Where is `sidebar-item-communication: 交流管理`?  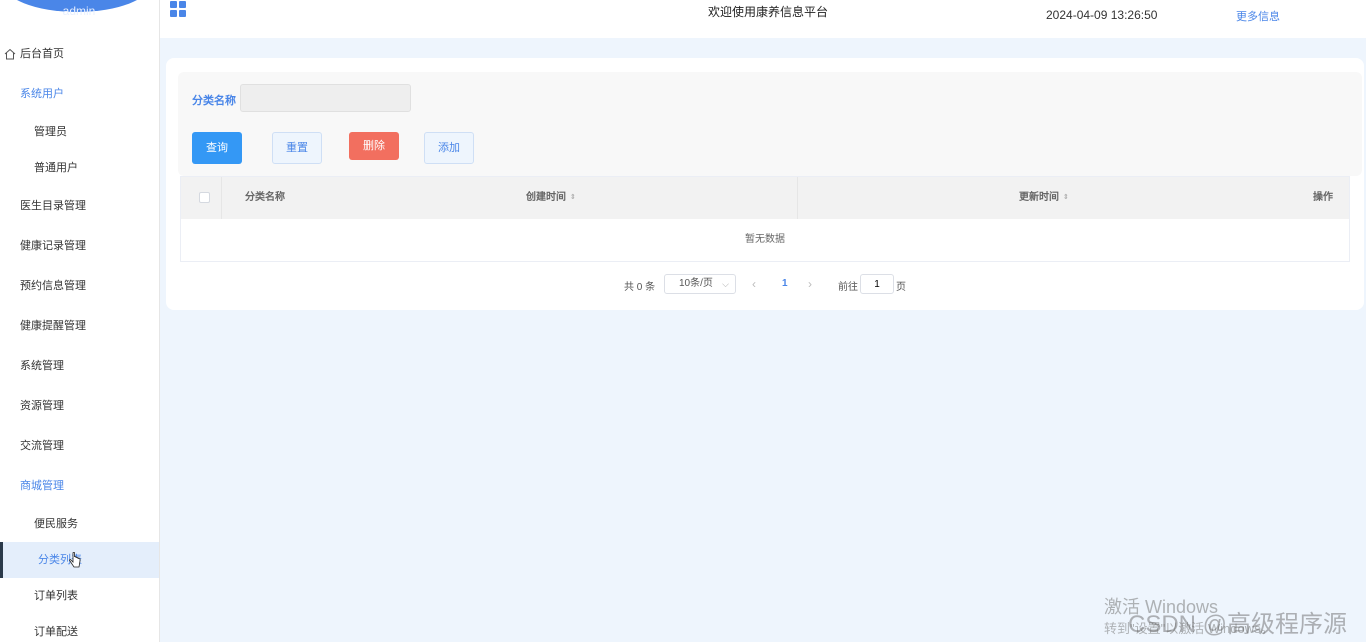
sidebar-item-communication: 交流管理 is located at coordinates (79, 446).